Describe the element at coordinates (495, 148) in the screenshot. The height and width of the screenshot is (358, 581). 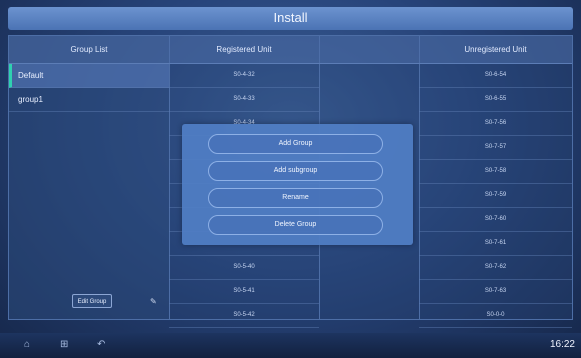
I see `unregistered-unit-row: S0-7-57` at that location.